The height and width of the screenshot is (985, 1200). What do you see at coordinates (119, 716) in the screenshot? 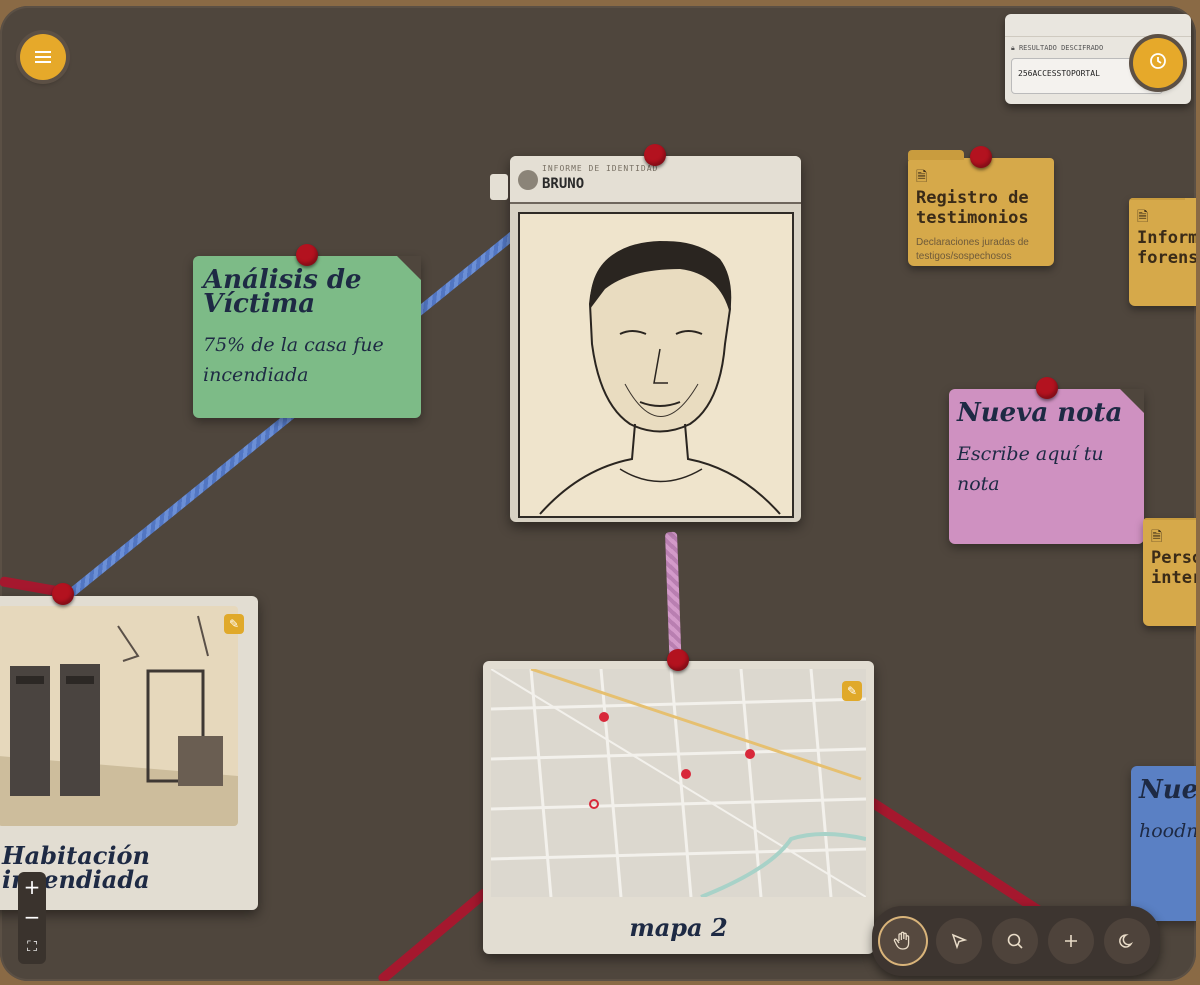
I see `burned-room-image` at bounding box center [119, 716].